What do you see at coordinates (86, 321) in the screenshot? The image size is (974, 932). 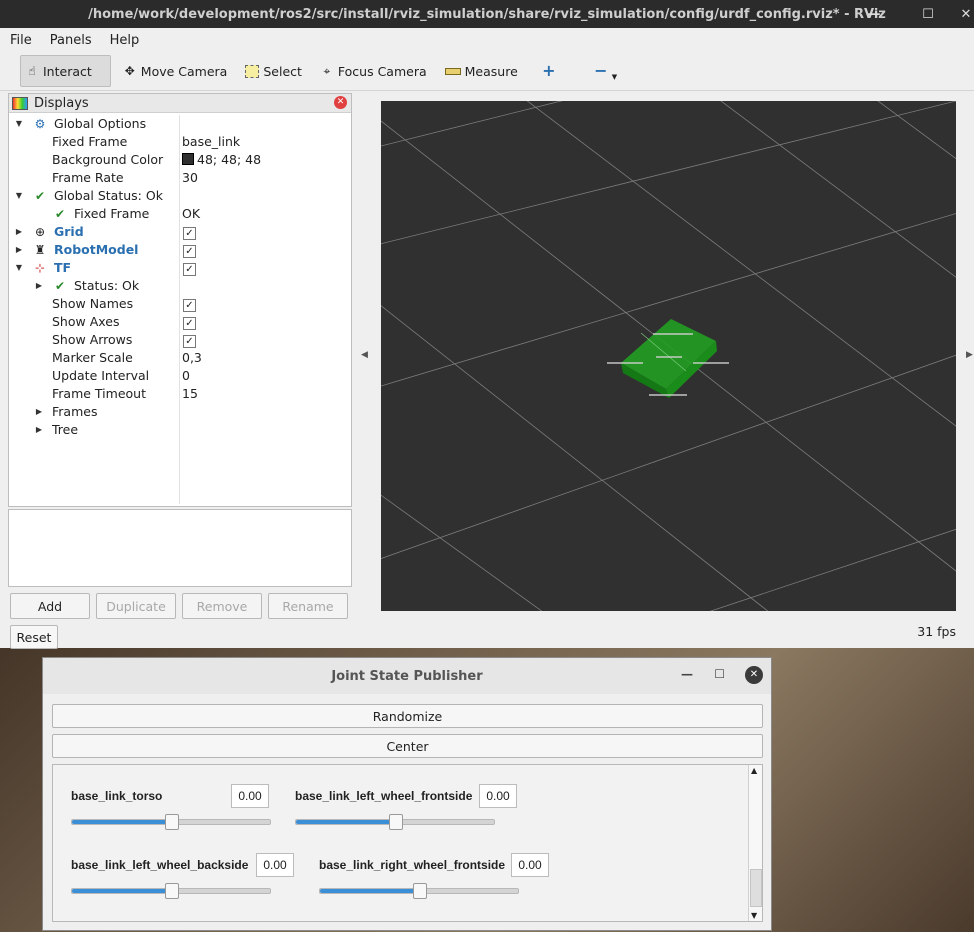 I see `show-axes-label: Show Axes` at bounding box center [86, 321].